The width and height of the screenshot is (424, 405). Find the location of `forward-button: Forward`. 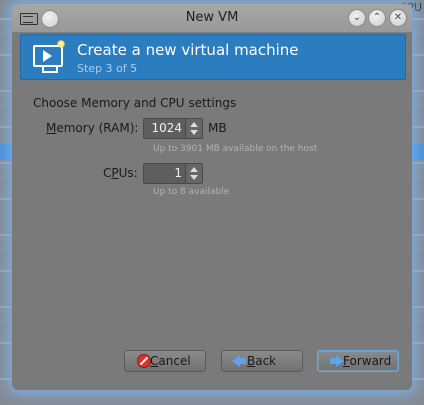

forward-button: Forward is located at coordinates (358, 361).